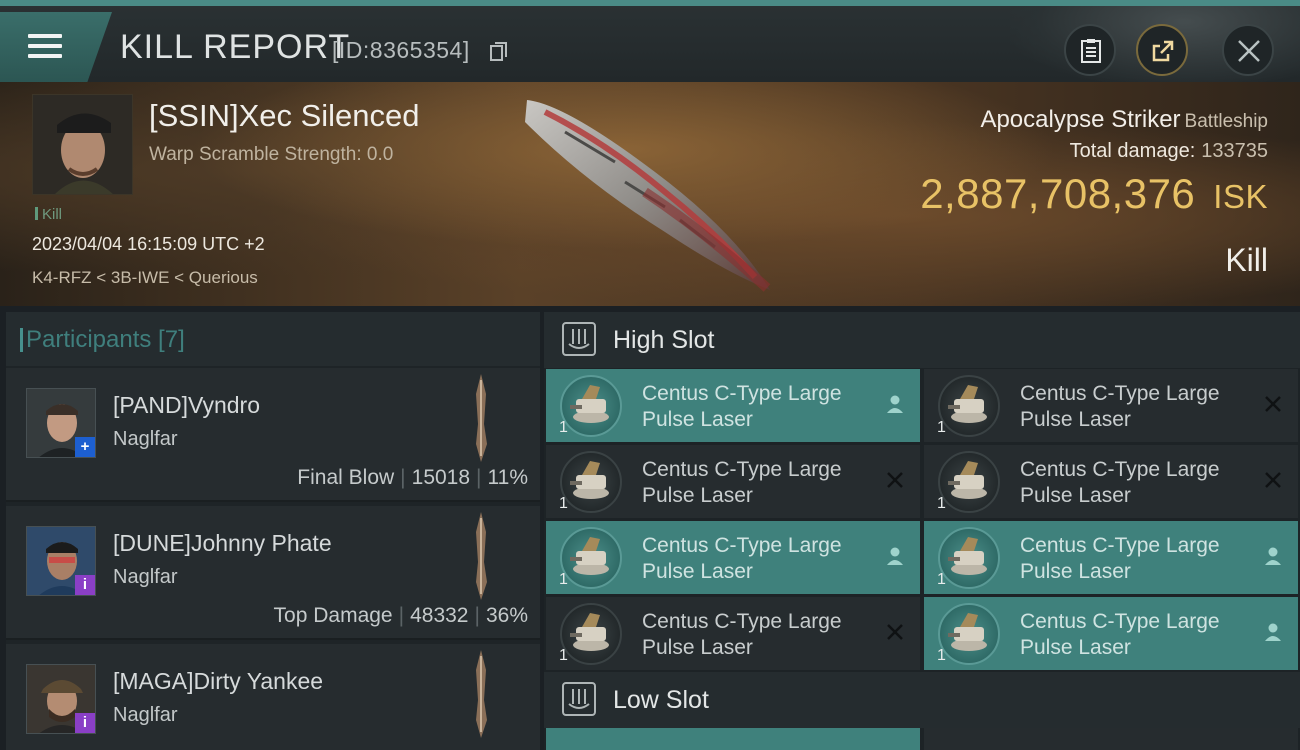 This screenshot has height=750, width=1300. Describe the element at coordinates (507, 477) in the screenshot. I see `participant-percent: 11%` at that location.